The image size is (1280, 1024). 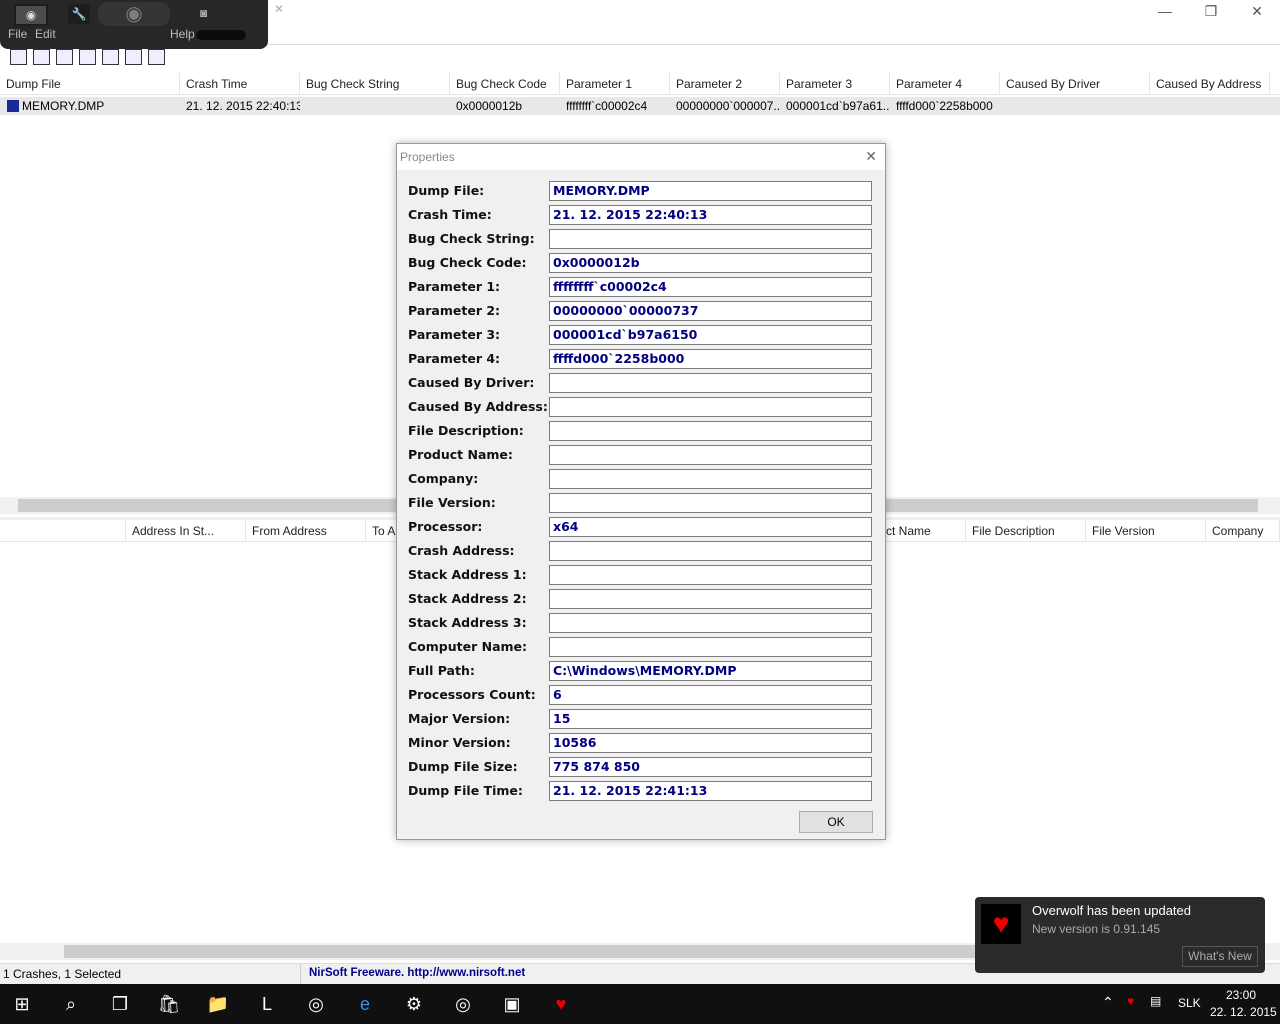 I want to click on maximize-button: ❐, so click(x=1211, y=12).